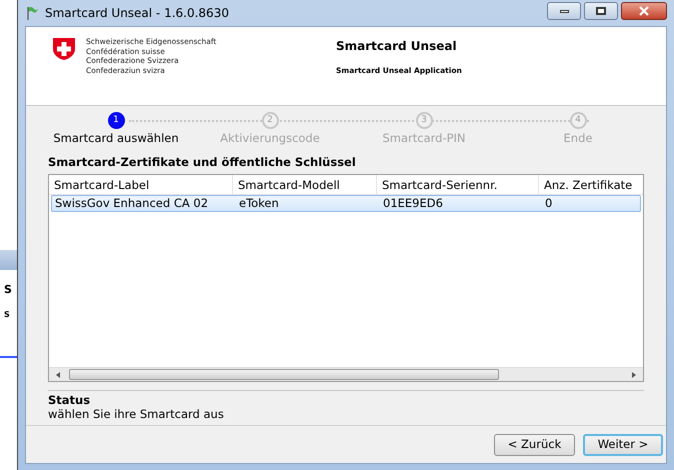 The image size is (674, 470). Describe the element at coordinates (259, 204) in the screenshot. I see `table-cell-text: eToken` at that location.